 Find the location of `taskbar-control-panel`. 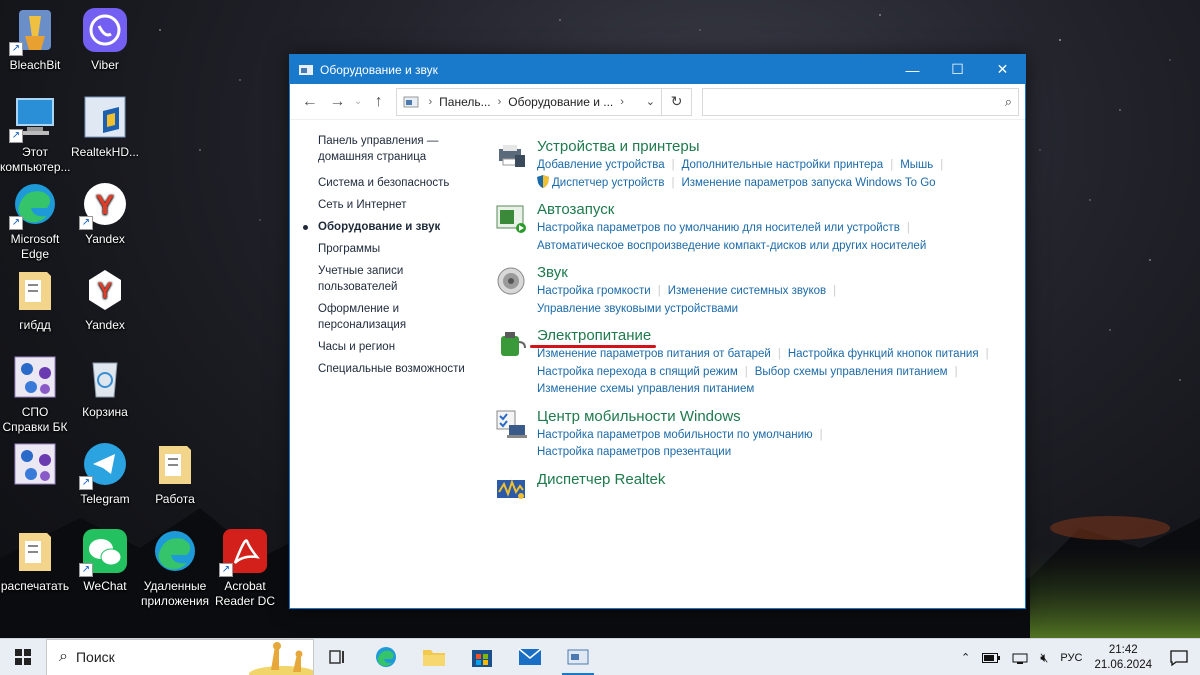

taskbar-control-panel is located at coordinates (578, 657).